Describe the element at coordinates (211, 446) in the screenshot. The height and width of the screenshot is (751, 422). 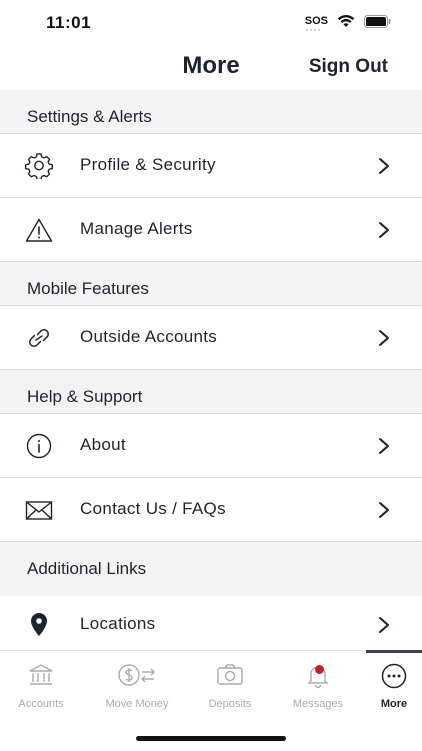
I see `menu-item-about: About` at that location.